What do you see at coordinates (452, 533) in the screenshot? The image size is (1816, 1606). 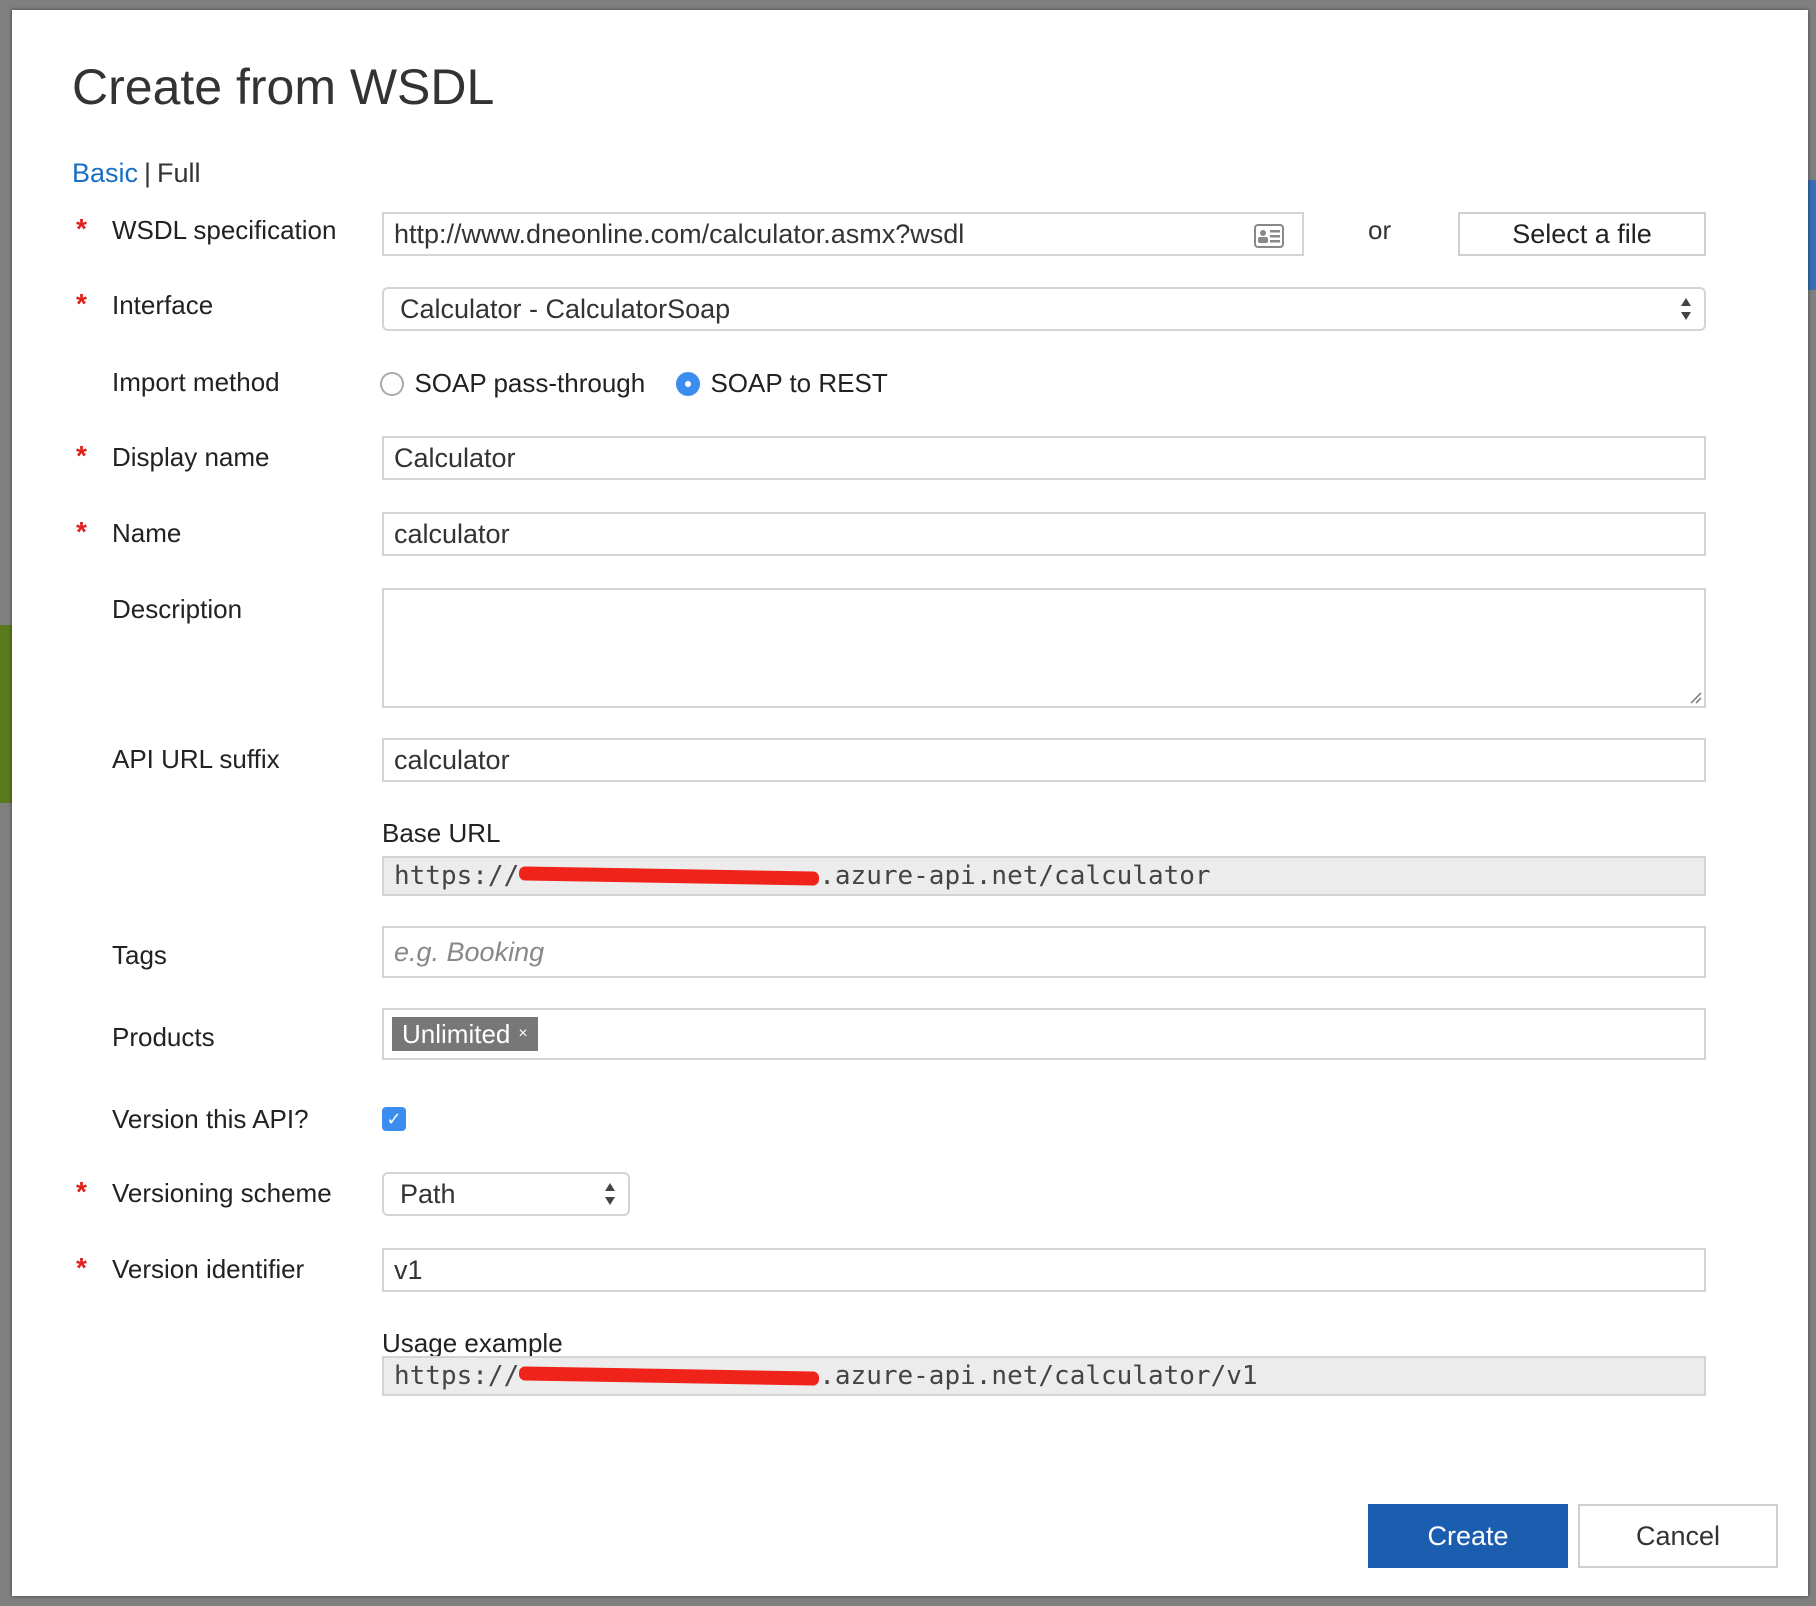 I see `name-value: calculator` at bounding box center [452, 533].